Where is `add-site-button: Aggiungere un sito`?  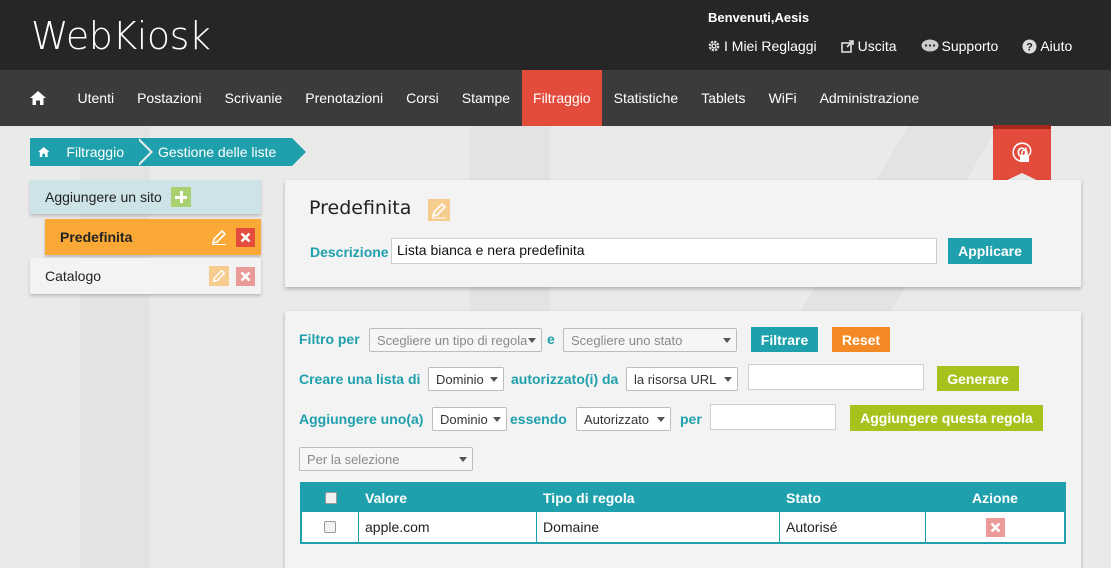 add-site-button: Aggiungere un sito is located at coordinates (145, 197).